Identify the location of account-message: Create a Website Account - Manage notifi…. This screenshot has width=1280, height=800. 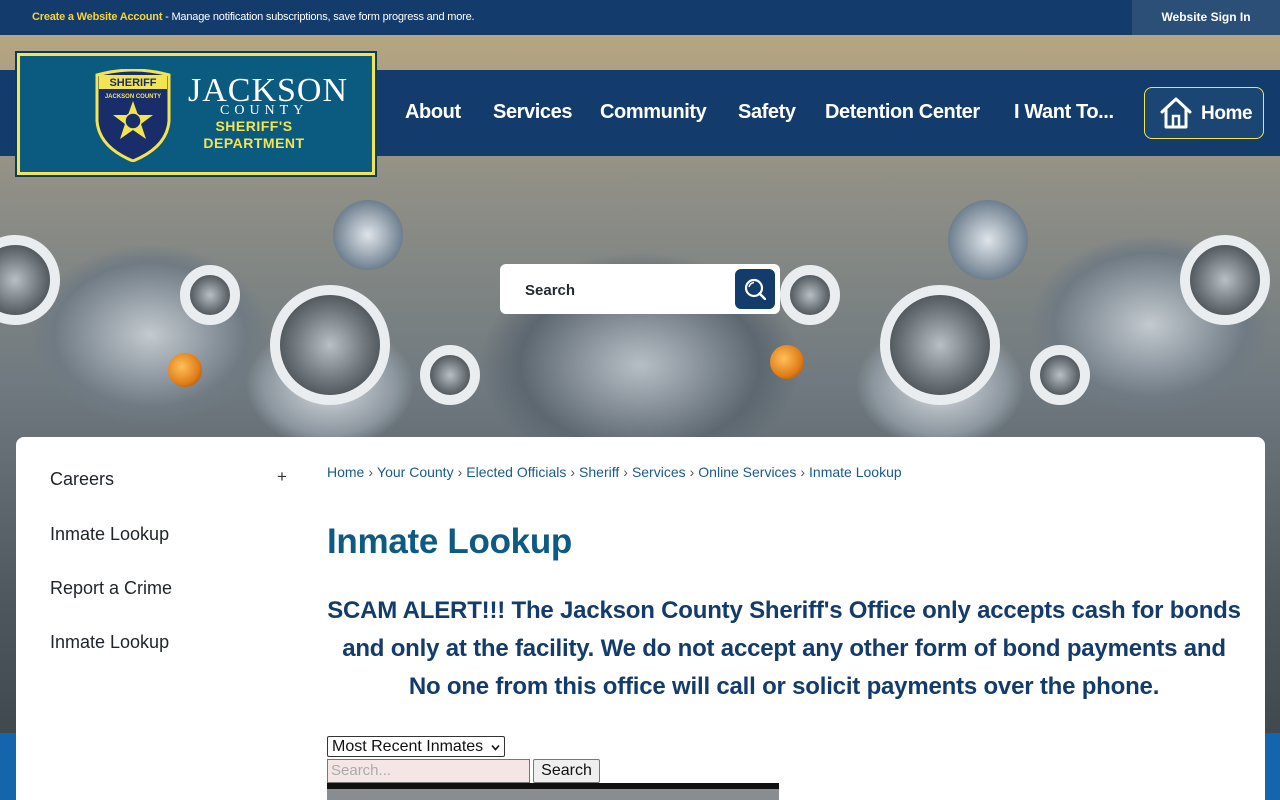
(253, 17).